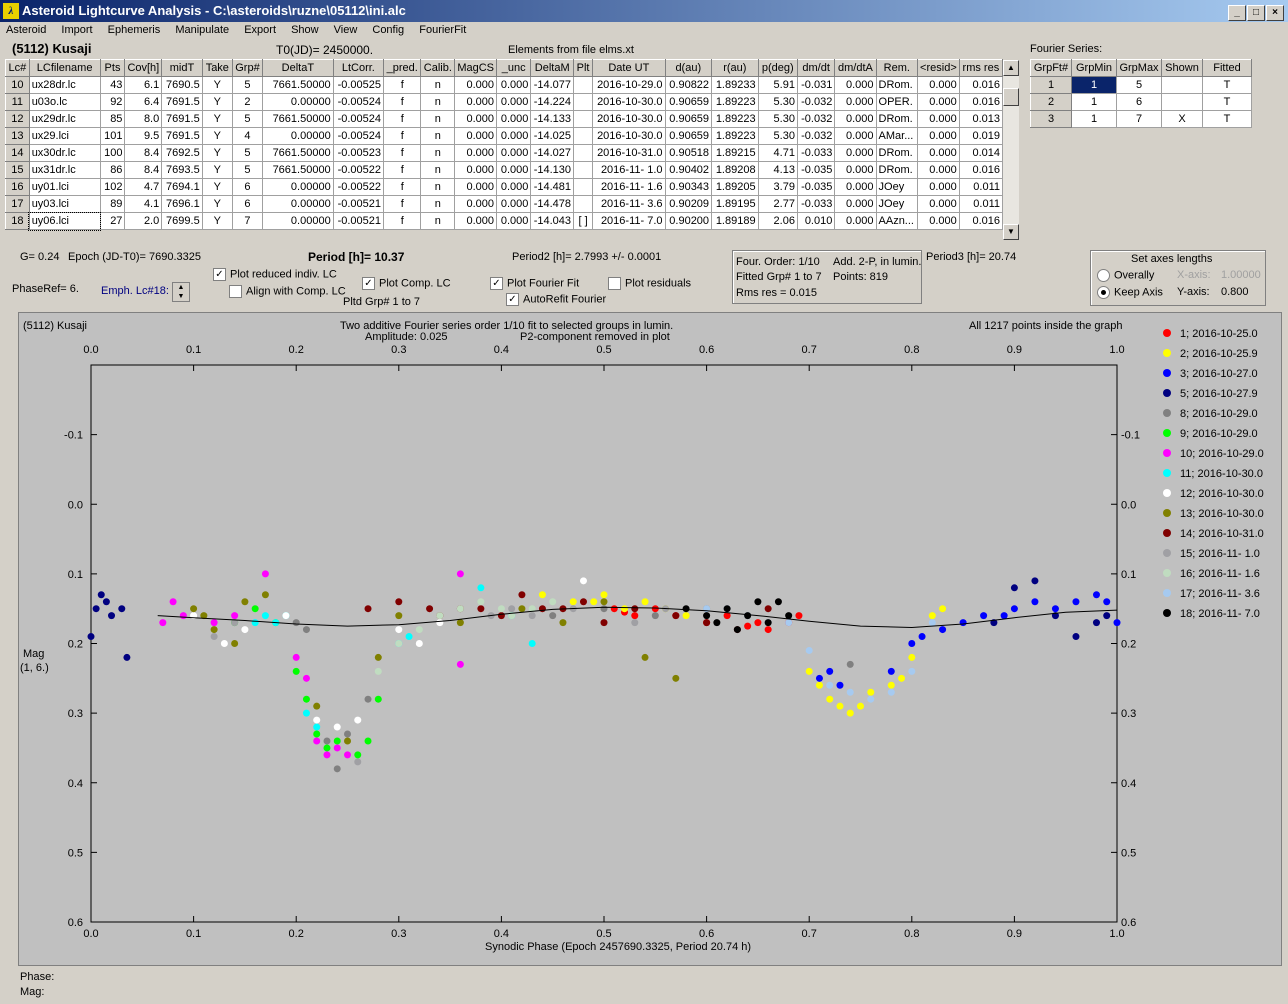  I want to click on plot-title-line2: Amplitude: 0.025, so click(406, 337).